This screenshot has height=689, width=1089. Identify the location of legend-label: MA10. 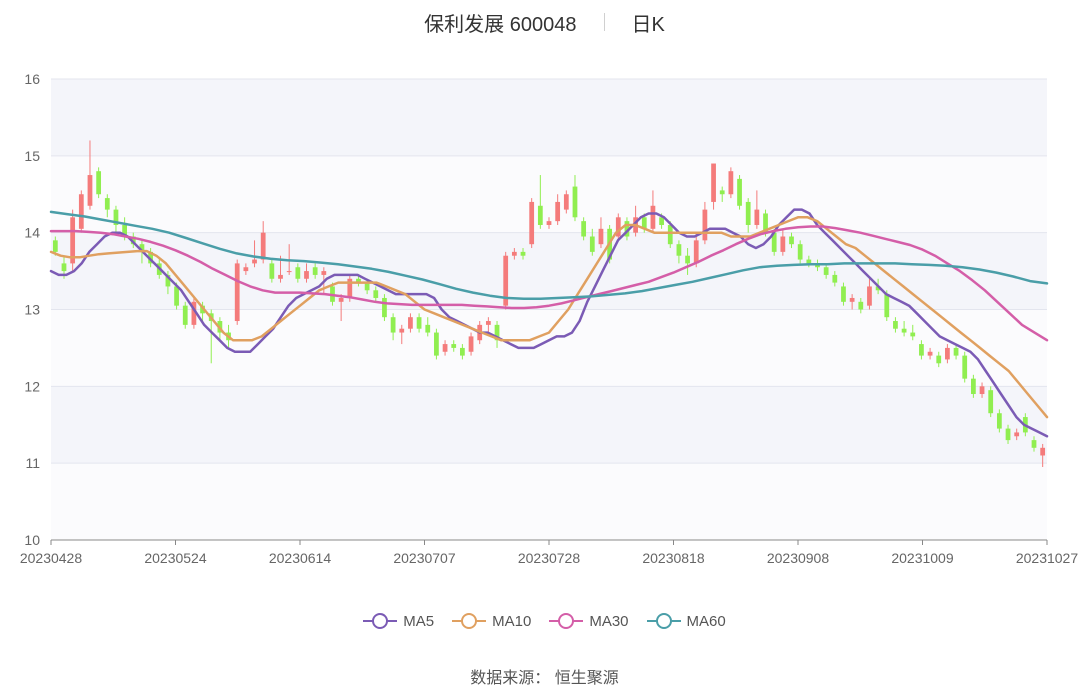
(512, 621).